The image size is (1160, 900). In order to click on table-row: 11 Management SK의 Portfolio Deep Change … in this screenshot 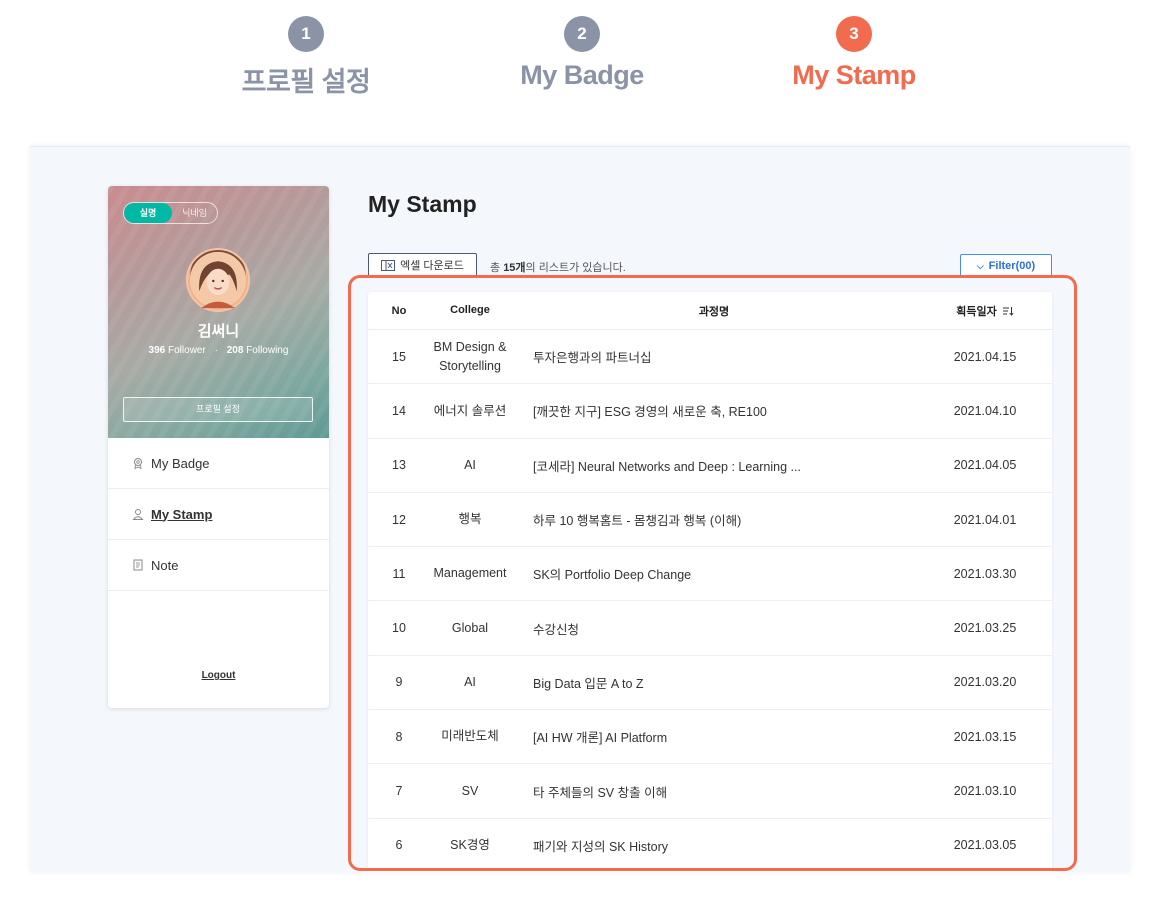, I will do `click(710, 574)`.